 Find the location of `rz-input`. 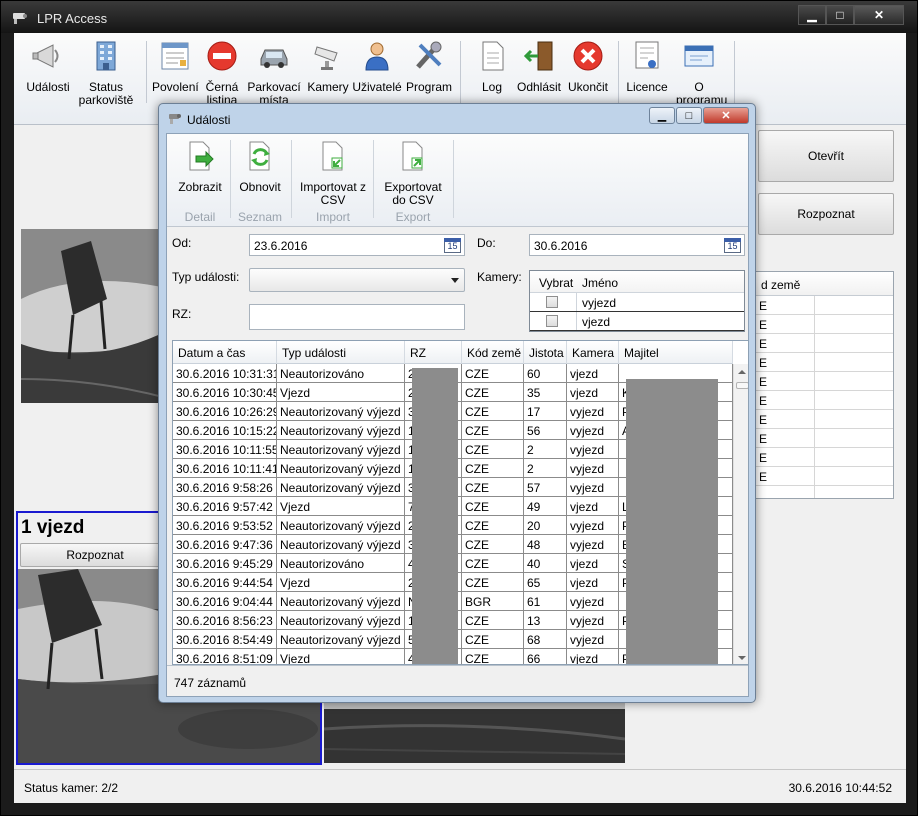

rz-input is located at coordinates (357, 317).